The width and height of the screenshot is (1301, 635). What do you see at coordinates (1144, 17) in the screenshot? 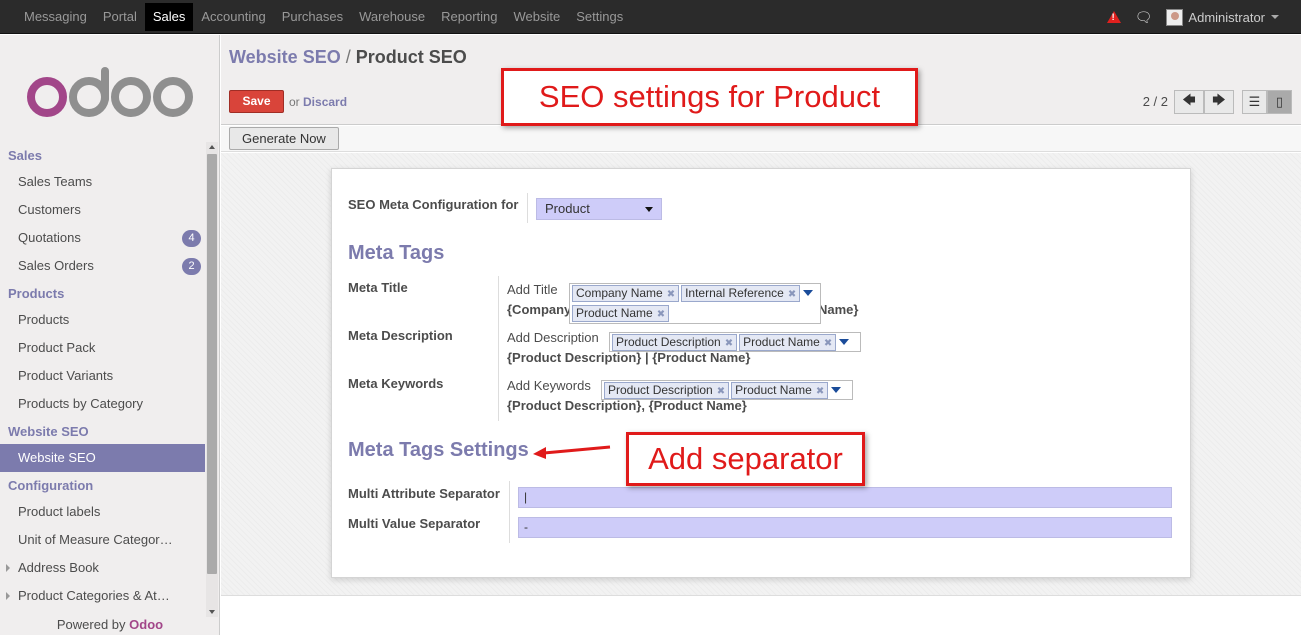
I see `chat-icon: 🗨` at bounding box center [1144, 17].